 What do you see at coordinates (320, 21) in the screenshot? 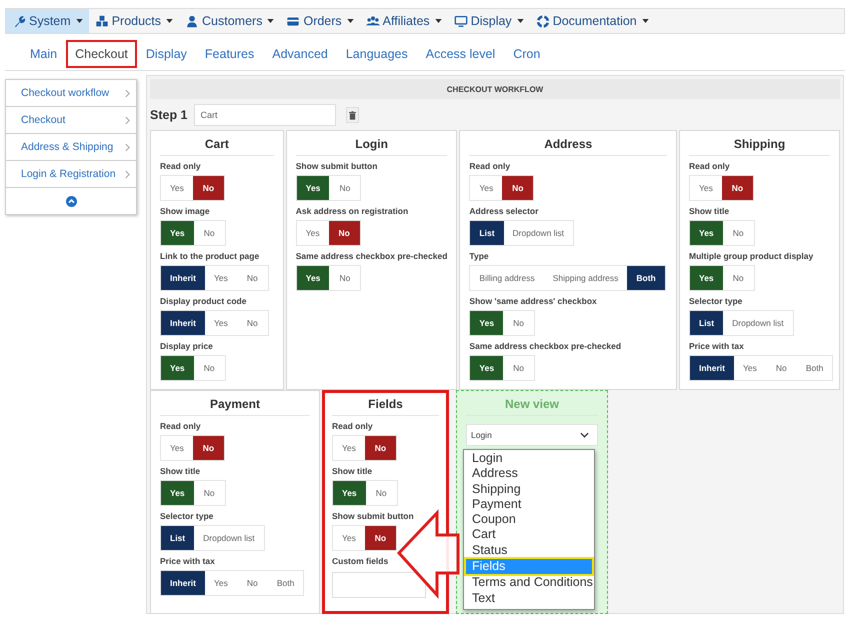
I see `menu-item: Orders` at bounding box center [320, 21].